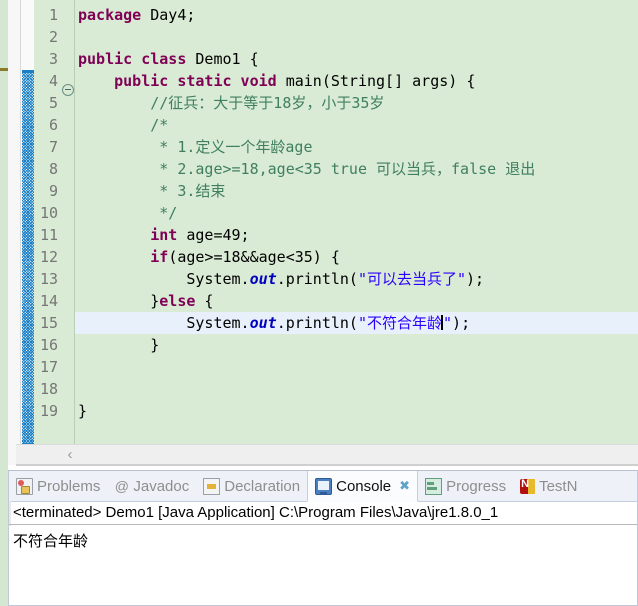 Image resolution: width=638 pixels, height=606 pixels. What do you see at coordinates (356, 257) in the screenshot?
I see `code-line: if(age>=18&&age<35) {` at bounding box center [356, 257].